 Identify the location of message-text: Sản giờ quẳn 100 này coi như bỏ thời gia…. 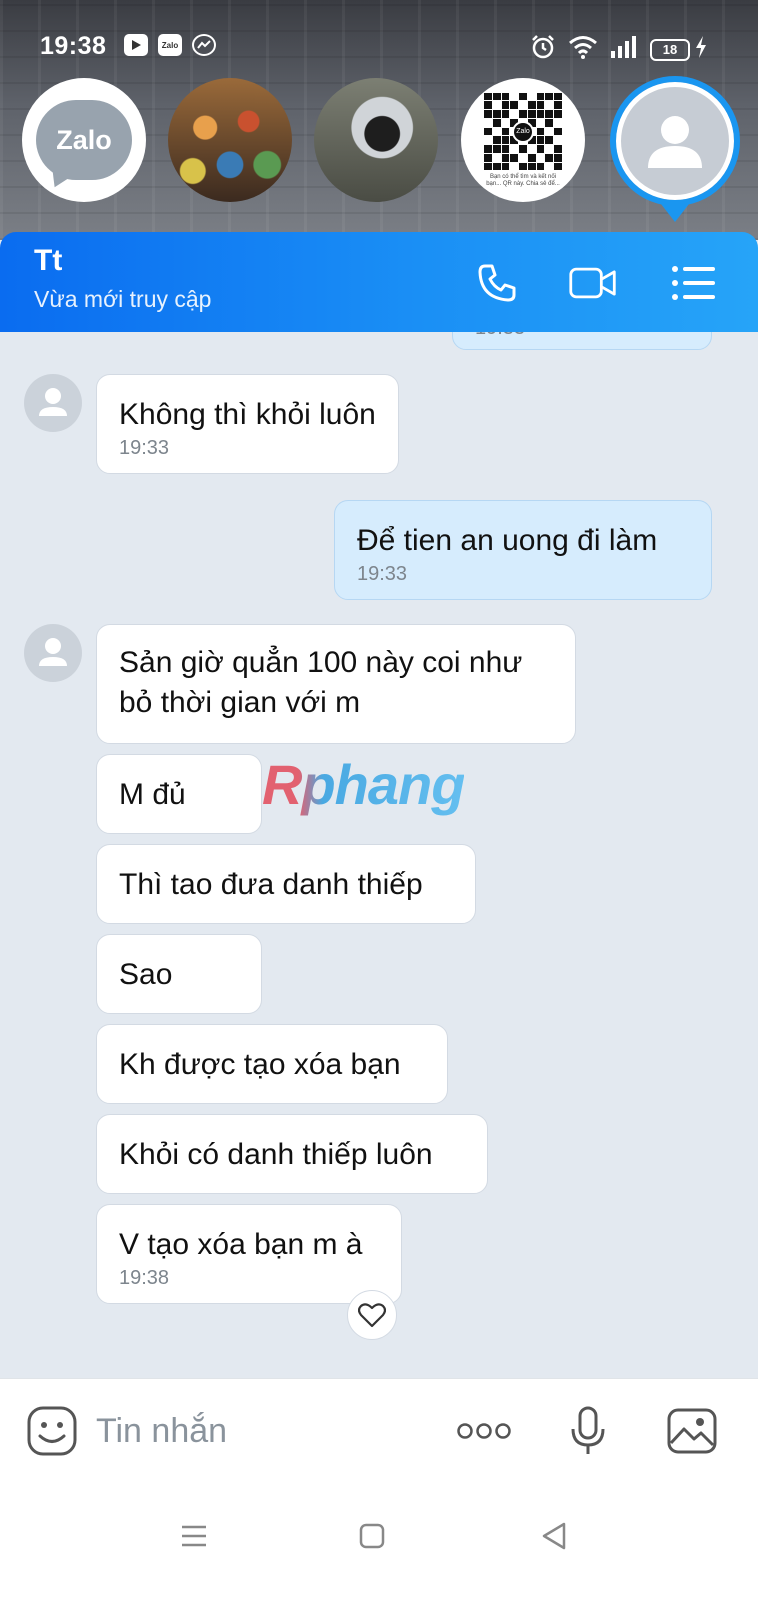
(321, 682).